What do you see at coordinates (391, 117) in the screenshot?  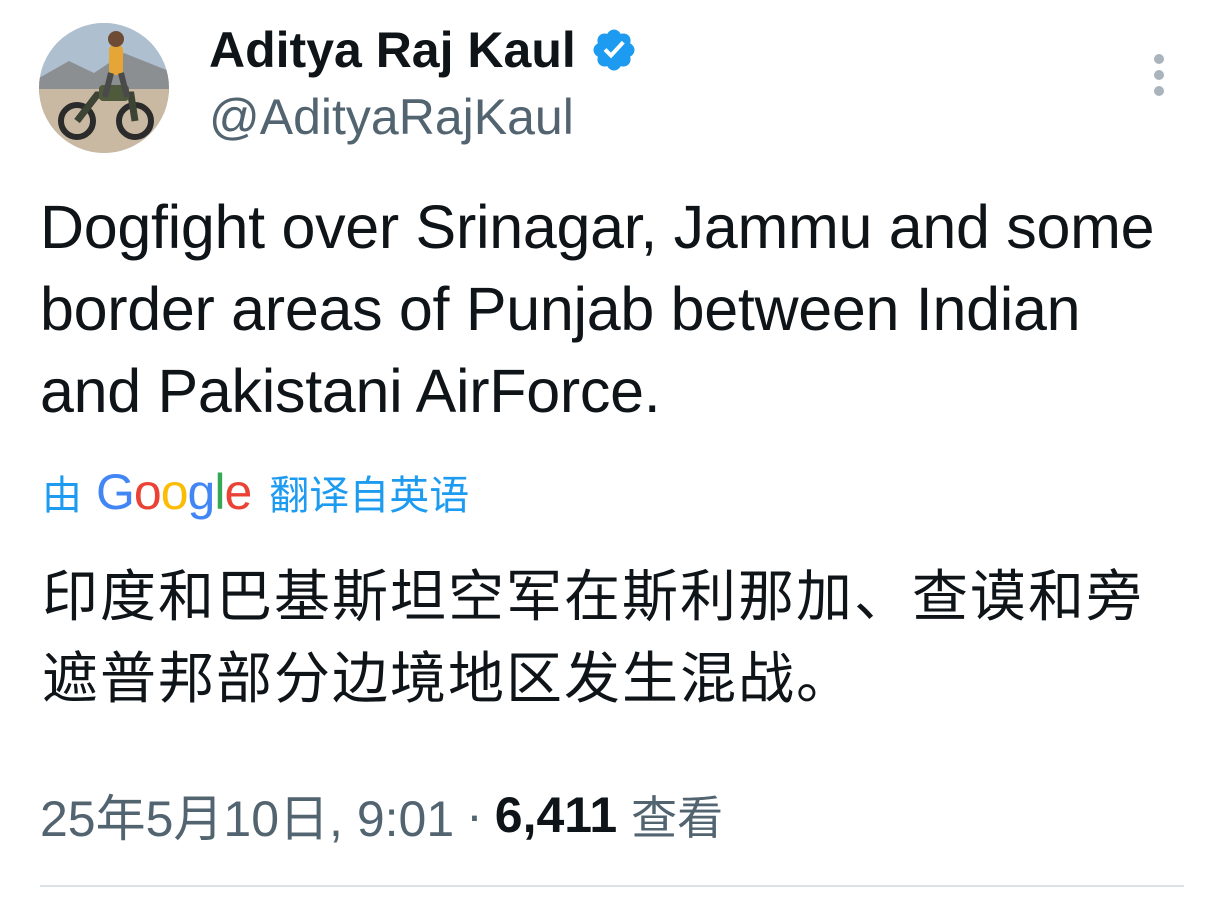 I see `author-handle: @AdityaRajKaul` at bounding box center [391, 117].